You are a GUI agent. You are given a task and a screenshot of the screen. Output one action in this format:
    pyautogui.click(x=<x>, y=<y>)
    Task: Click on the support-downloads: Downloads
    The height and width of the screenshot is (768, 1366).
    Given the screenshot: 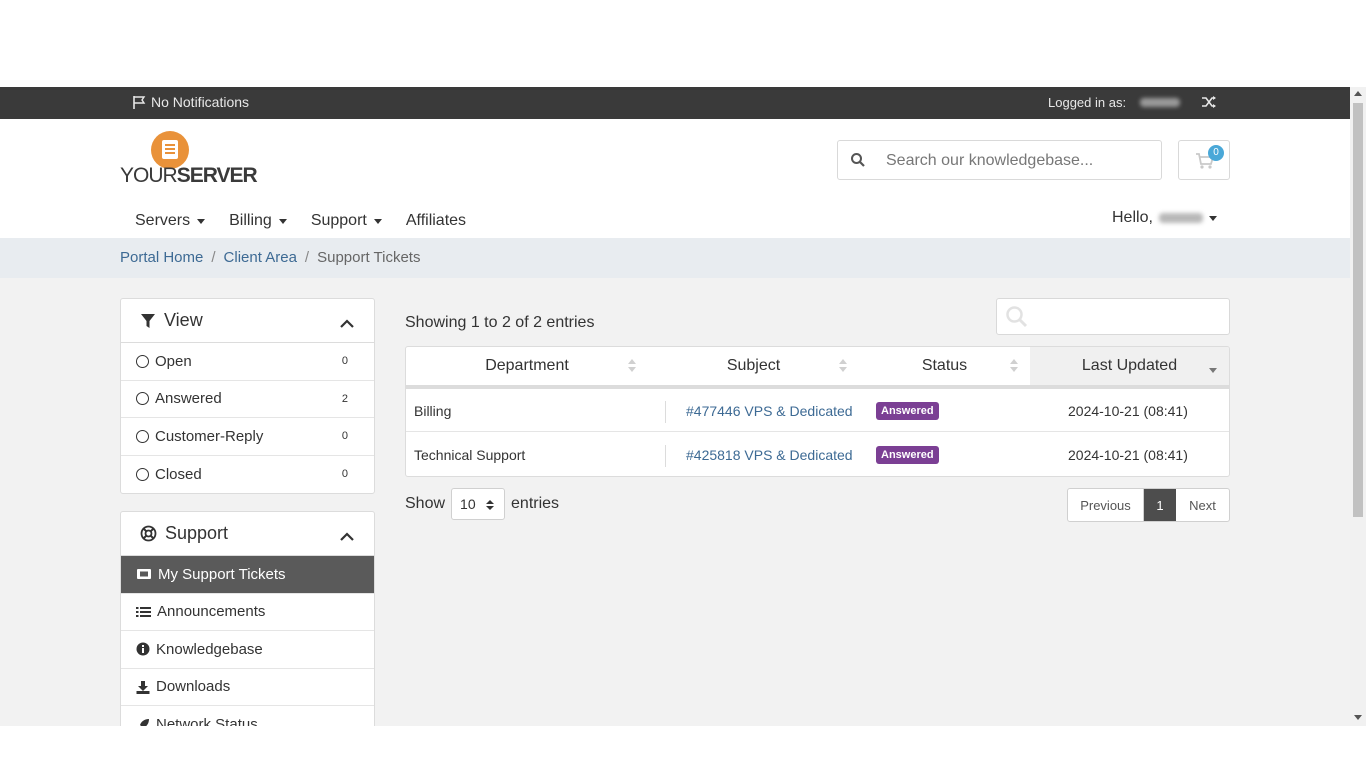 What is the action you would take?
    pyautogui.click(x=247, y=687)
    